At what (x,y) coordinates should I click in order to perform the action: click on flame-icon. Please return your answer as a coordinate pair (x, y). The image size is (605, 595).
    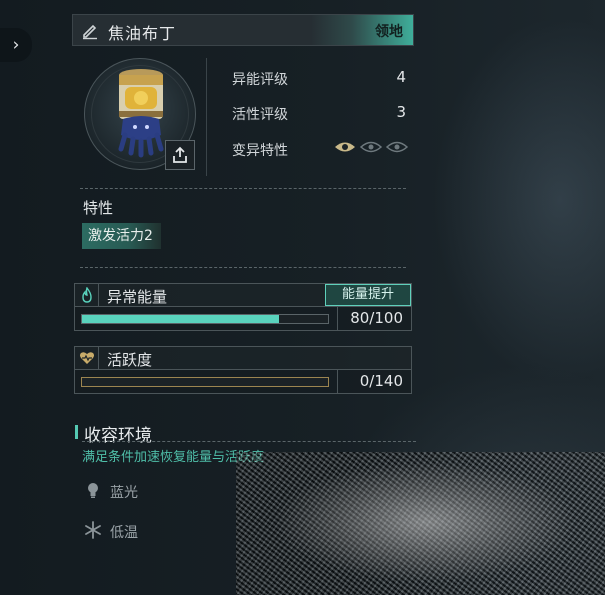
    Looking at the image, I should click on (86, 295).